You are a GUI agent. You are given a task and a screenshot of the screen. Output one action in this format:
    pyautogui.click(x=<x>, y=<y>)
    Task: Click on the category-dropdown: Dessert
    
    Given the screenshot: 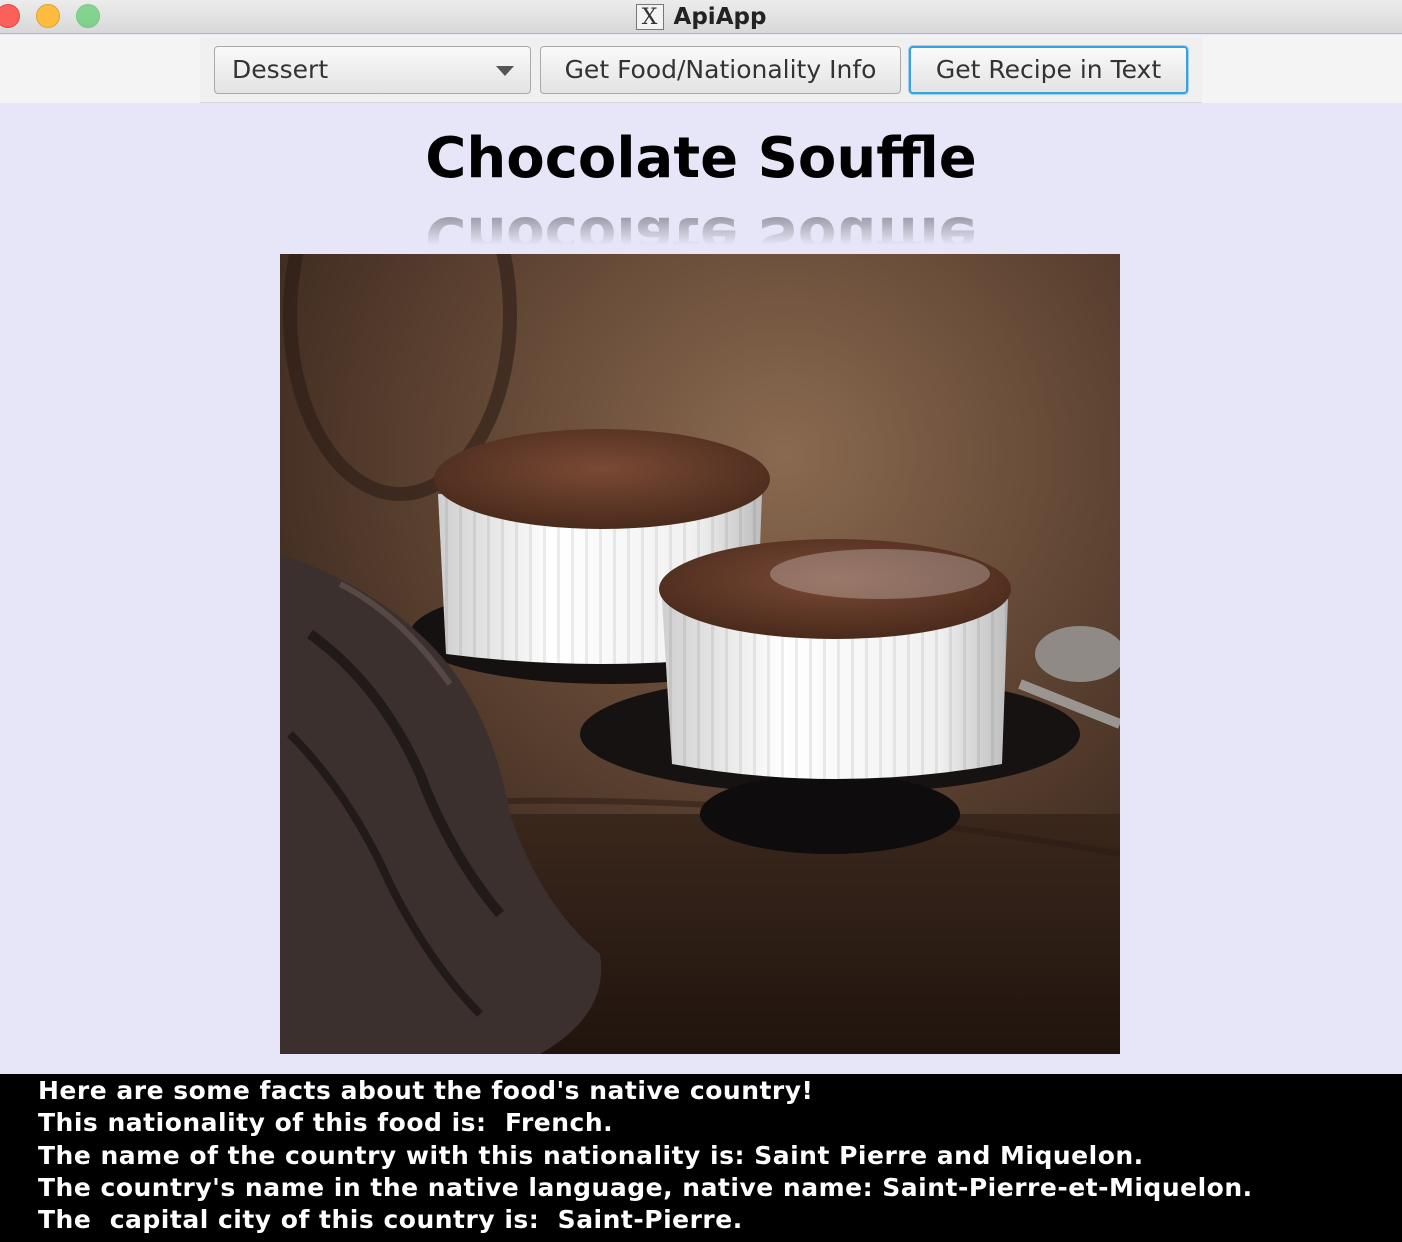 What is the action you would take?
    pyautogui.click(x=372, y=70)
    